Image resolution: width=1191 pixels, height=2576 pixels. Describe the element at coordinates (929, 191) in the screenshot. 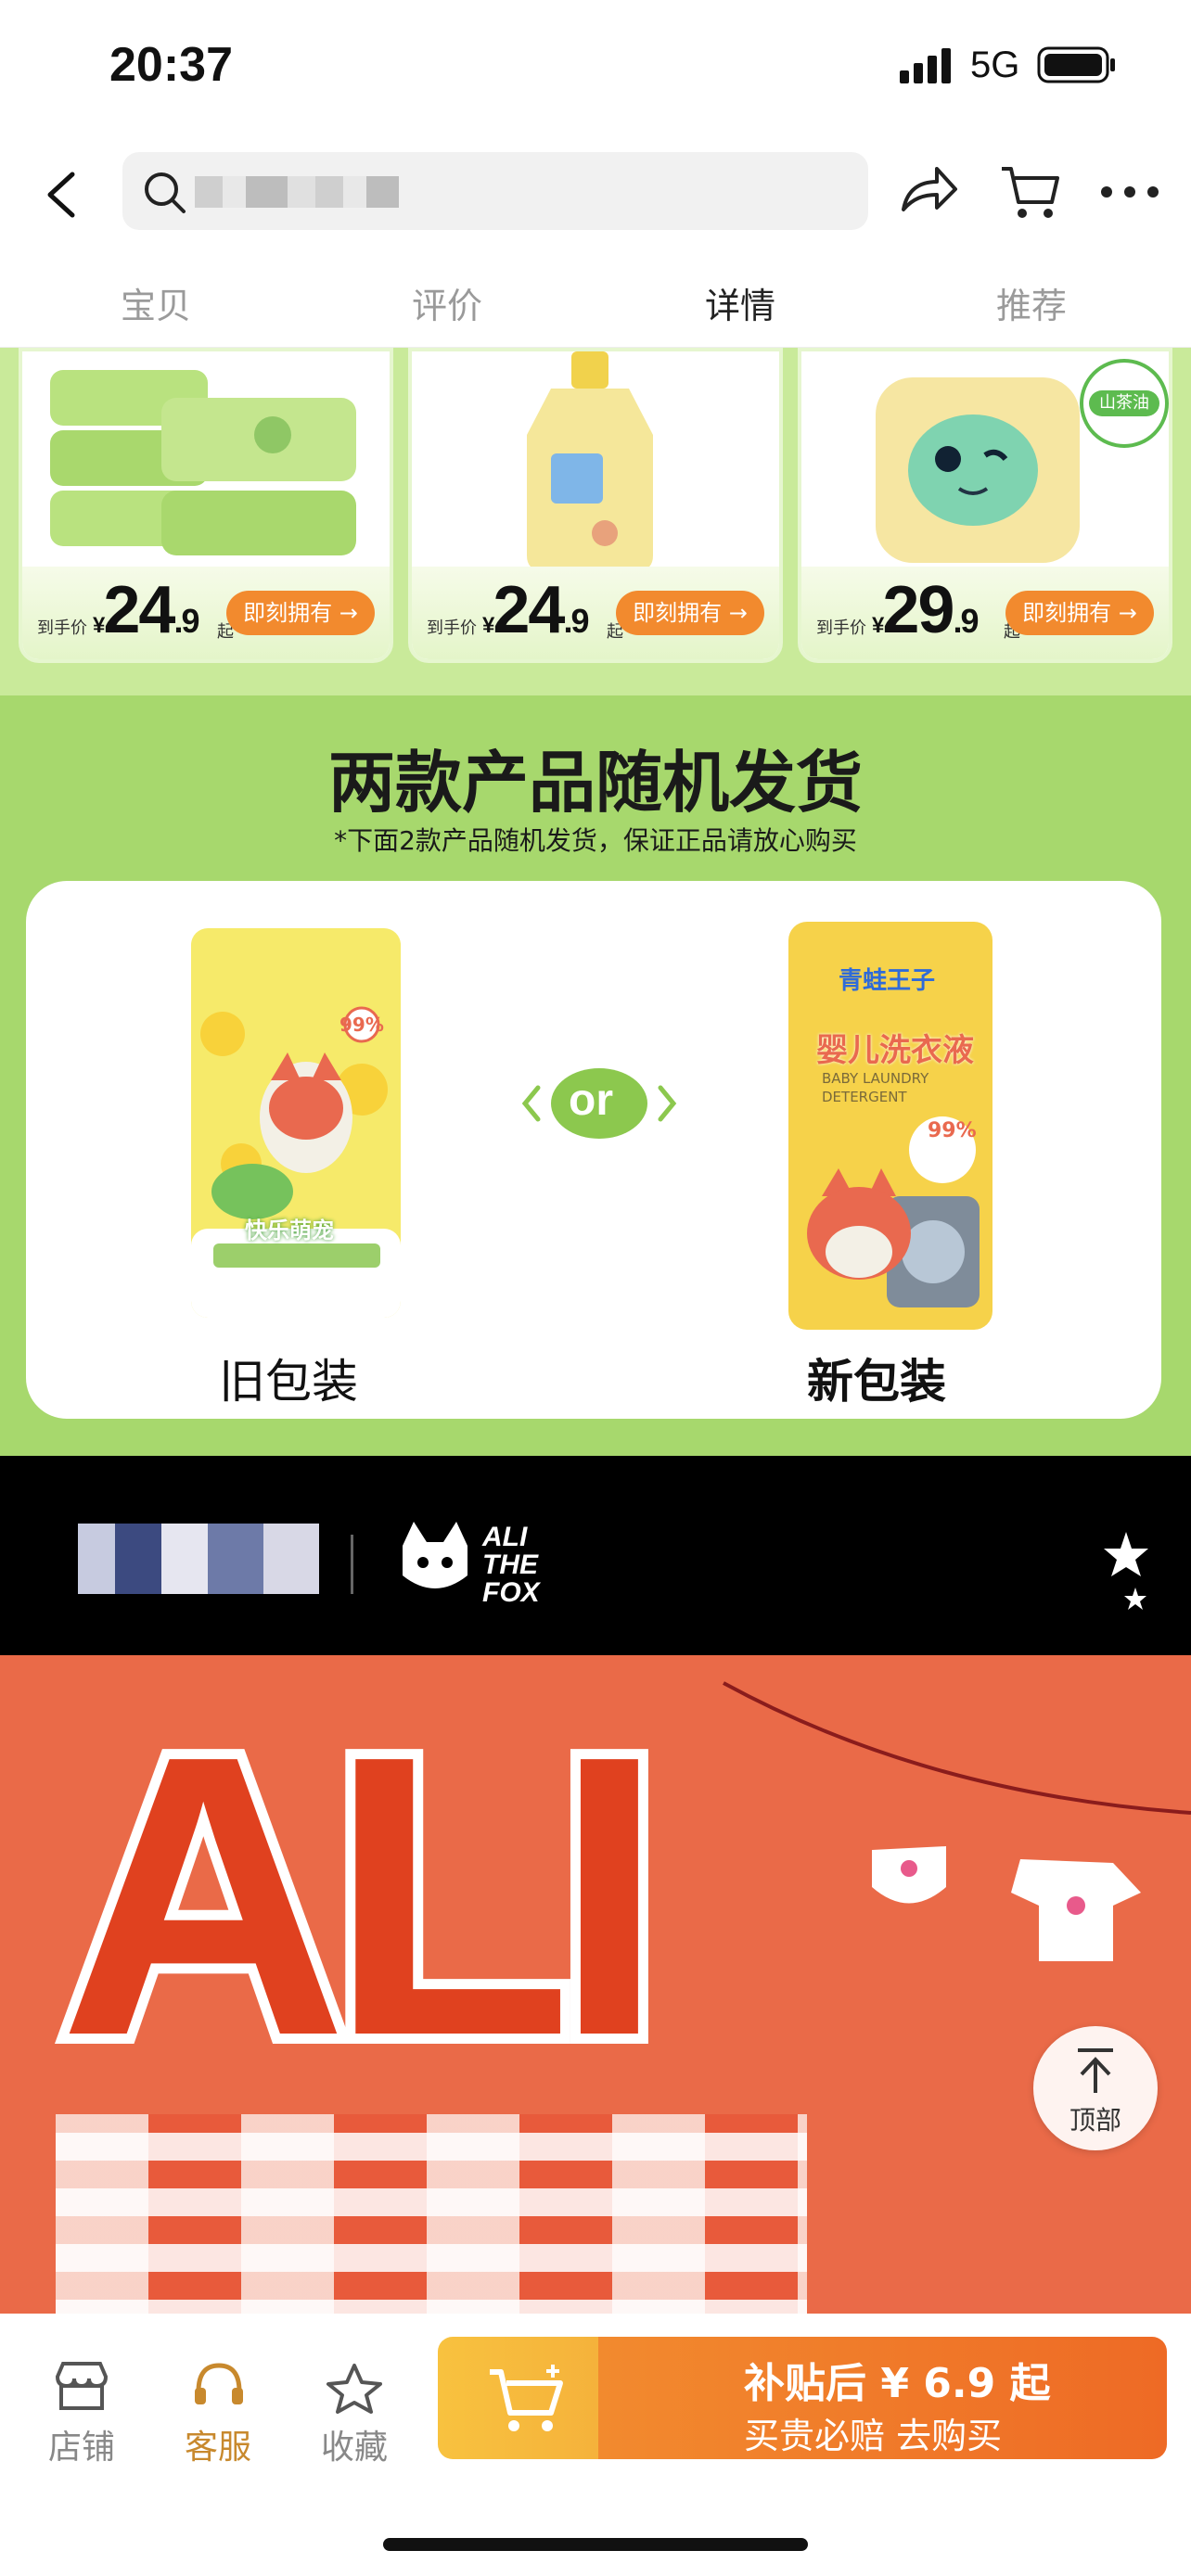

I see `share-icon` at that location.